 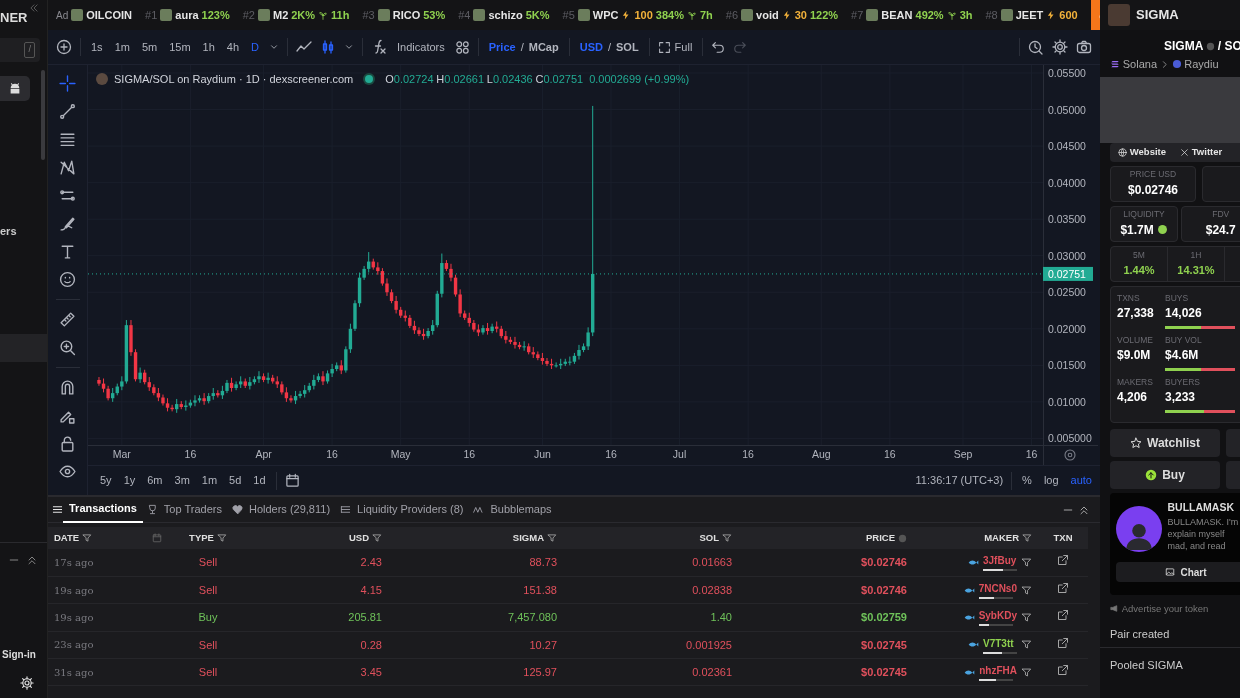 I want to click on fullscreen-button: Full, so click(x=683, y=47).